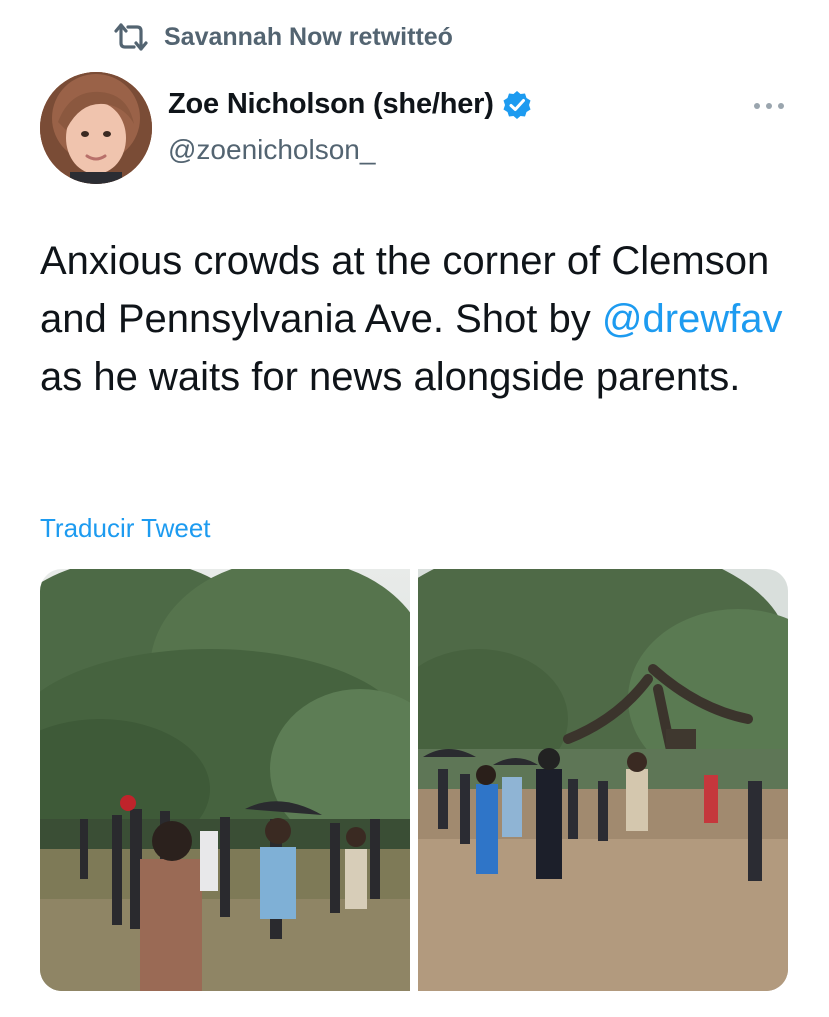  Describe the element at coordinates (125, 528) in the screenshot. I see `translate-tweet-link: Traducir Tweet` at that location.